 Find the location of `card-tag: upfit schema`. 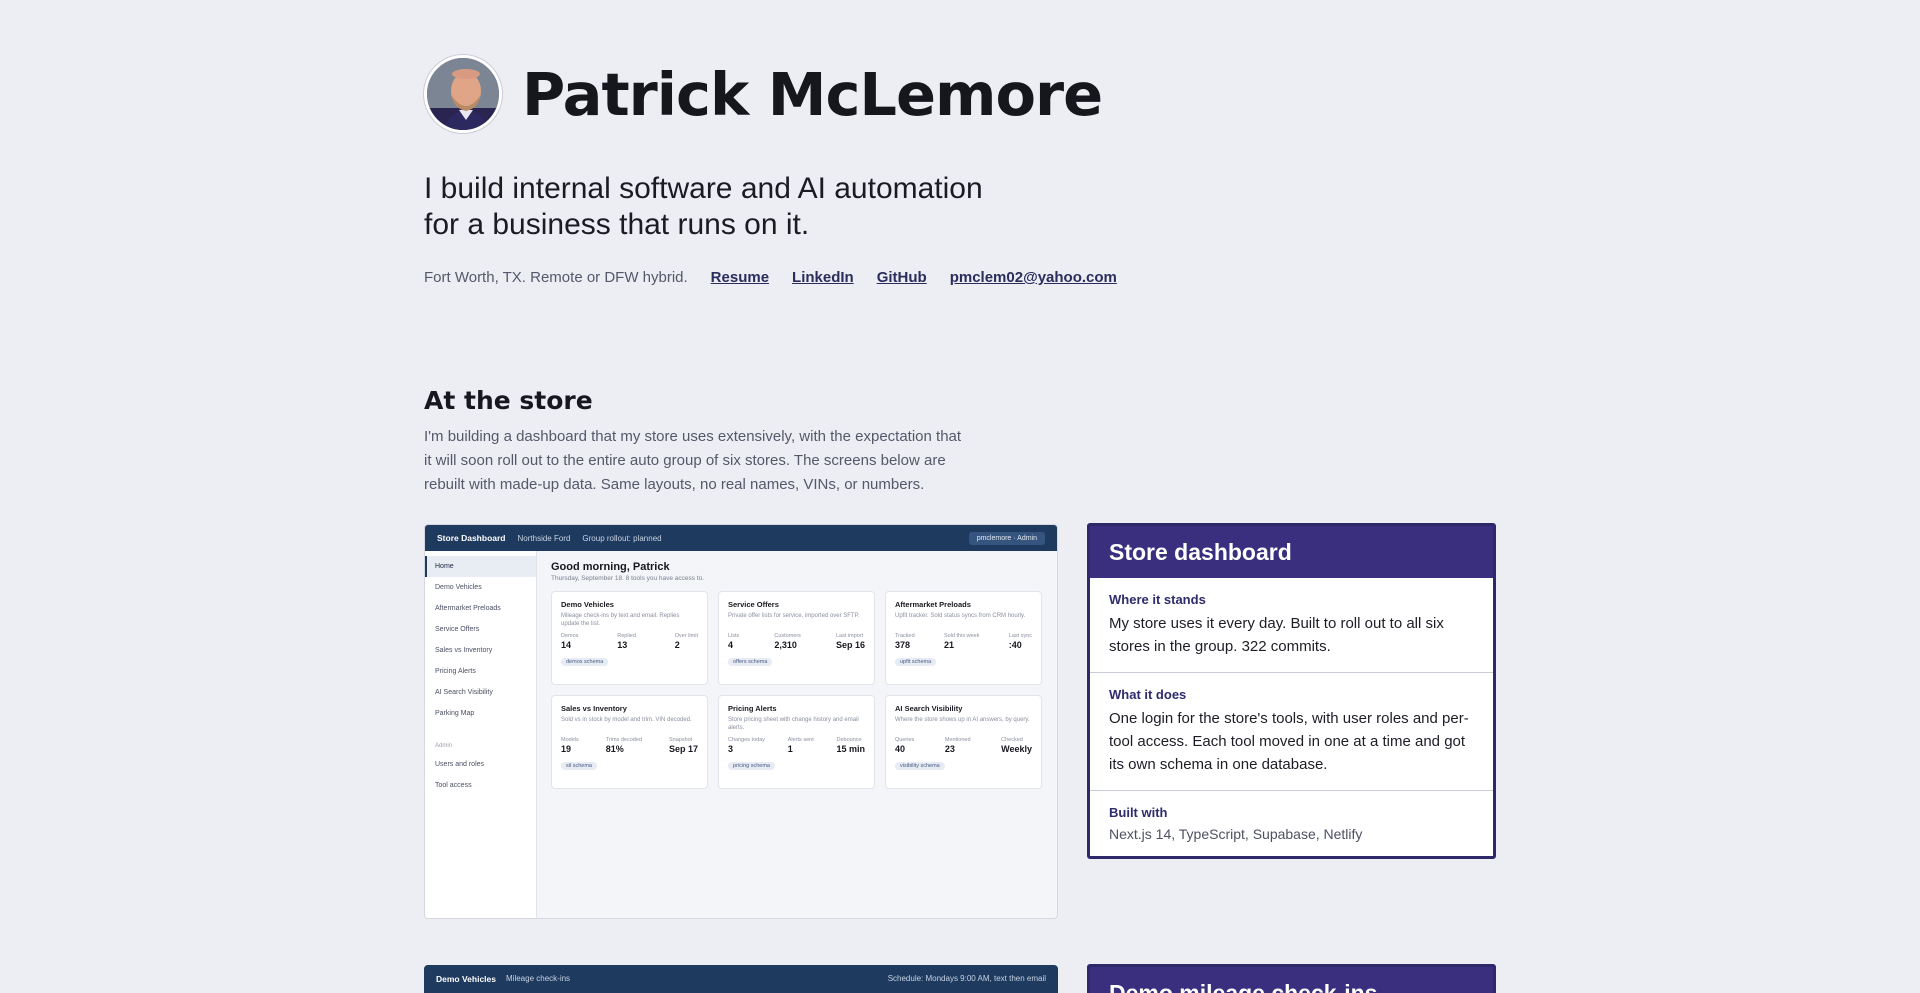

card-tag: upfit schema is located at coordinates (916, 662).